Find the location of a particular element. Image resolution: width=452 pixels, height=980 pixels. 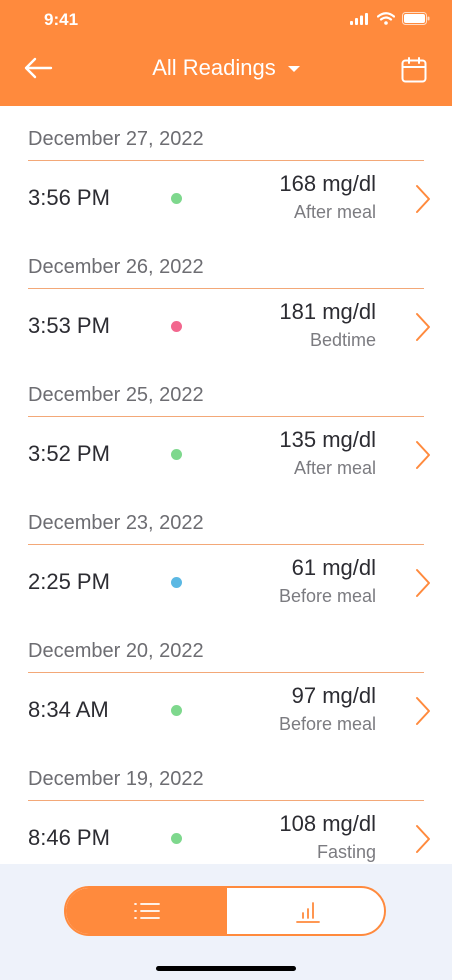

signal-icon is located at coordinates (359, 18).